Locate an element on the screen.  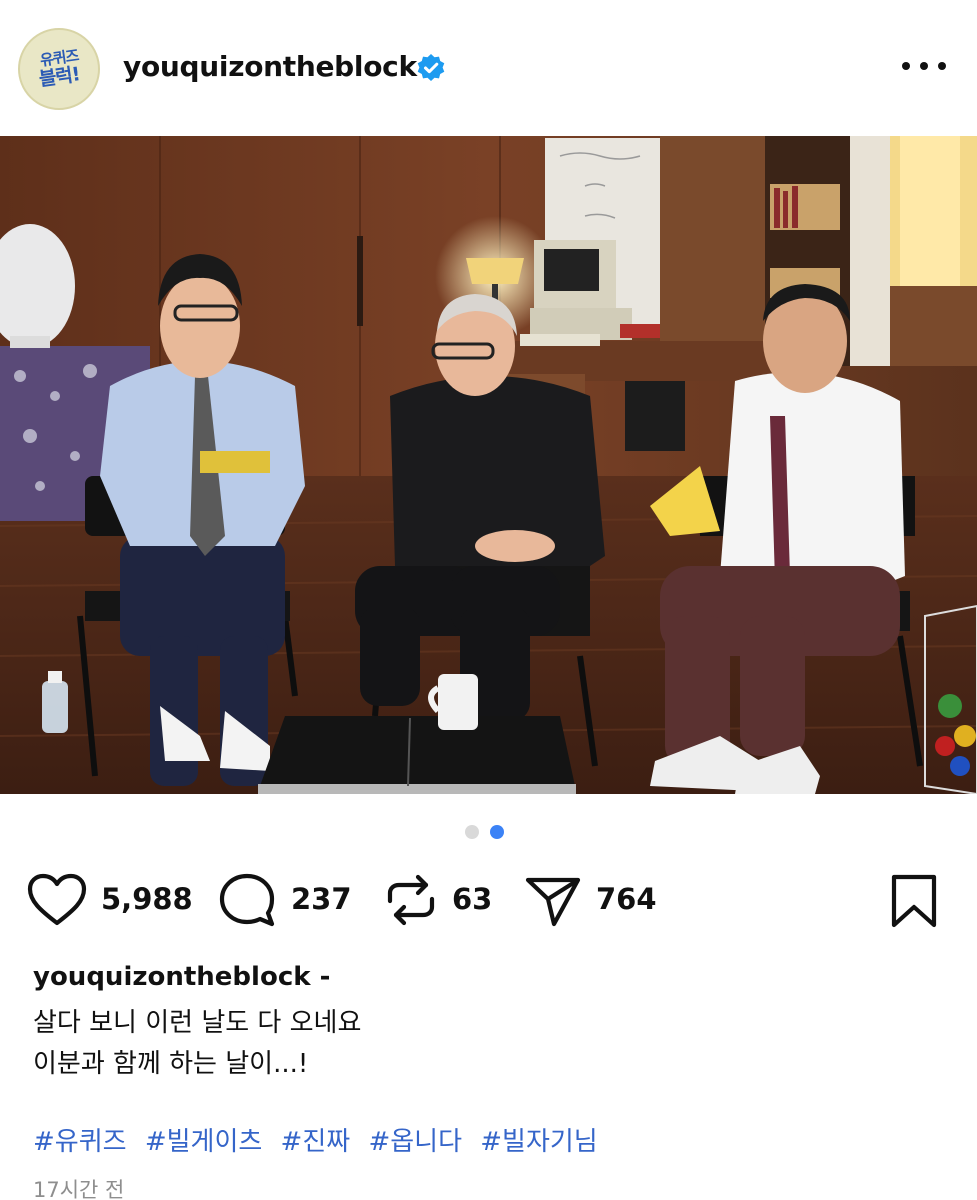
repost-count: 63 is located at coordinates (472, 899).